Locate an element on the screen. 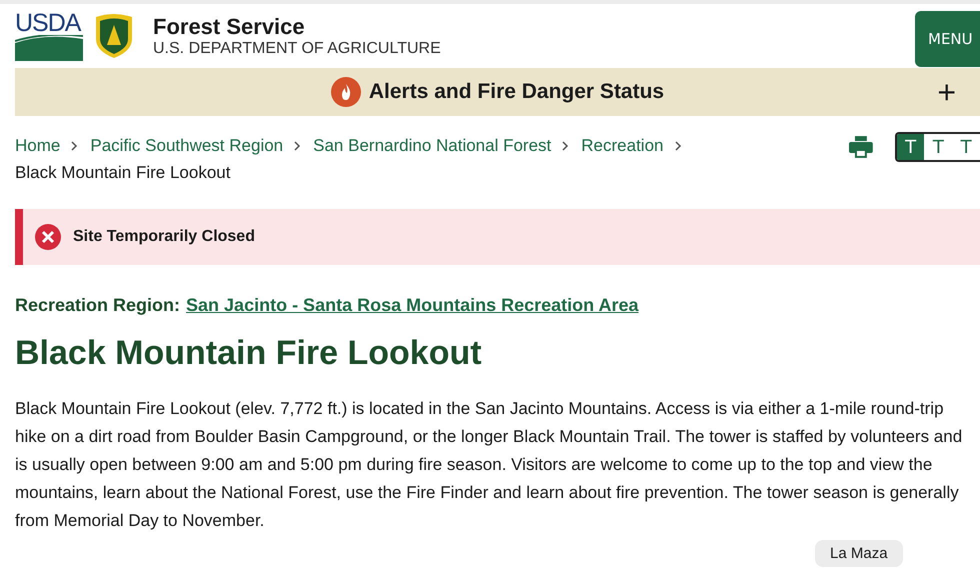  tooltip: La Maza is located at coordinates (859, 553).